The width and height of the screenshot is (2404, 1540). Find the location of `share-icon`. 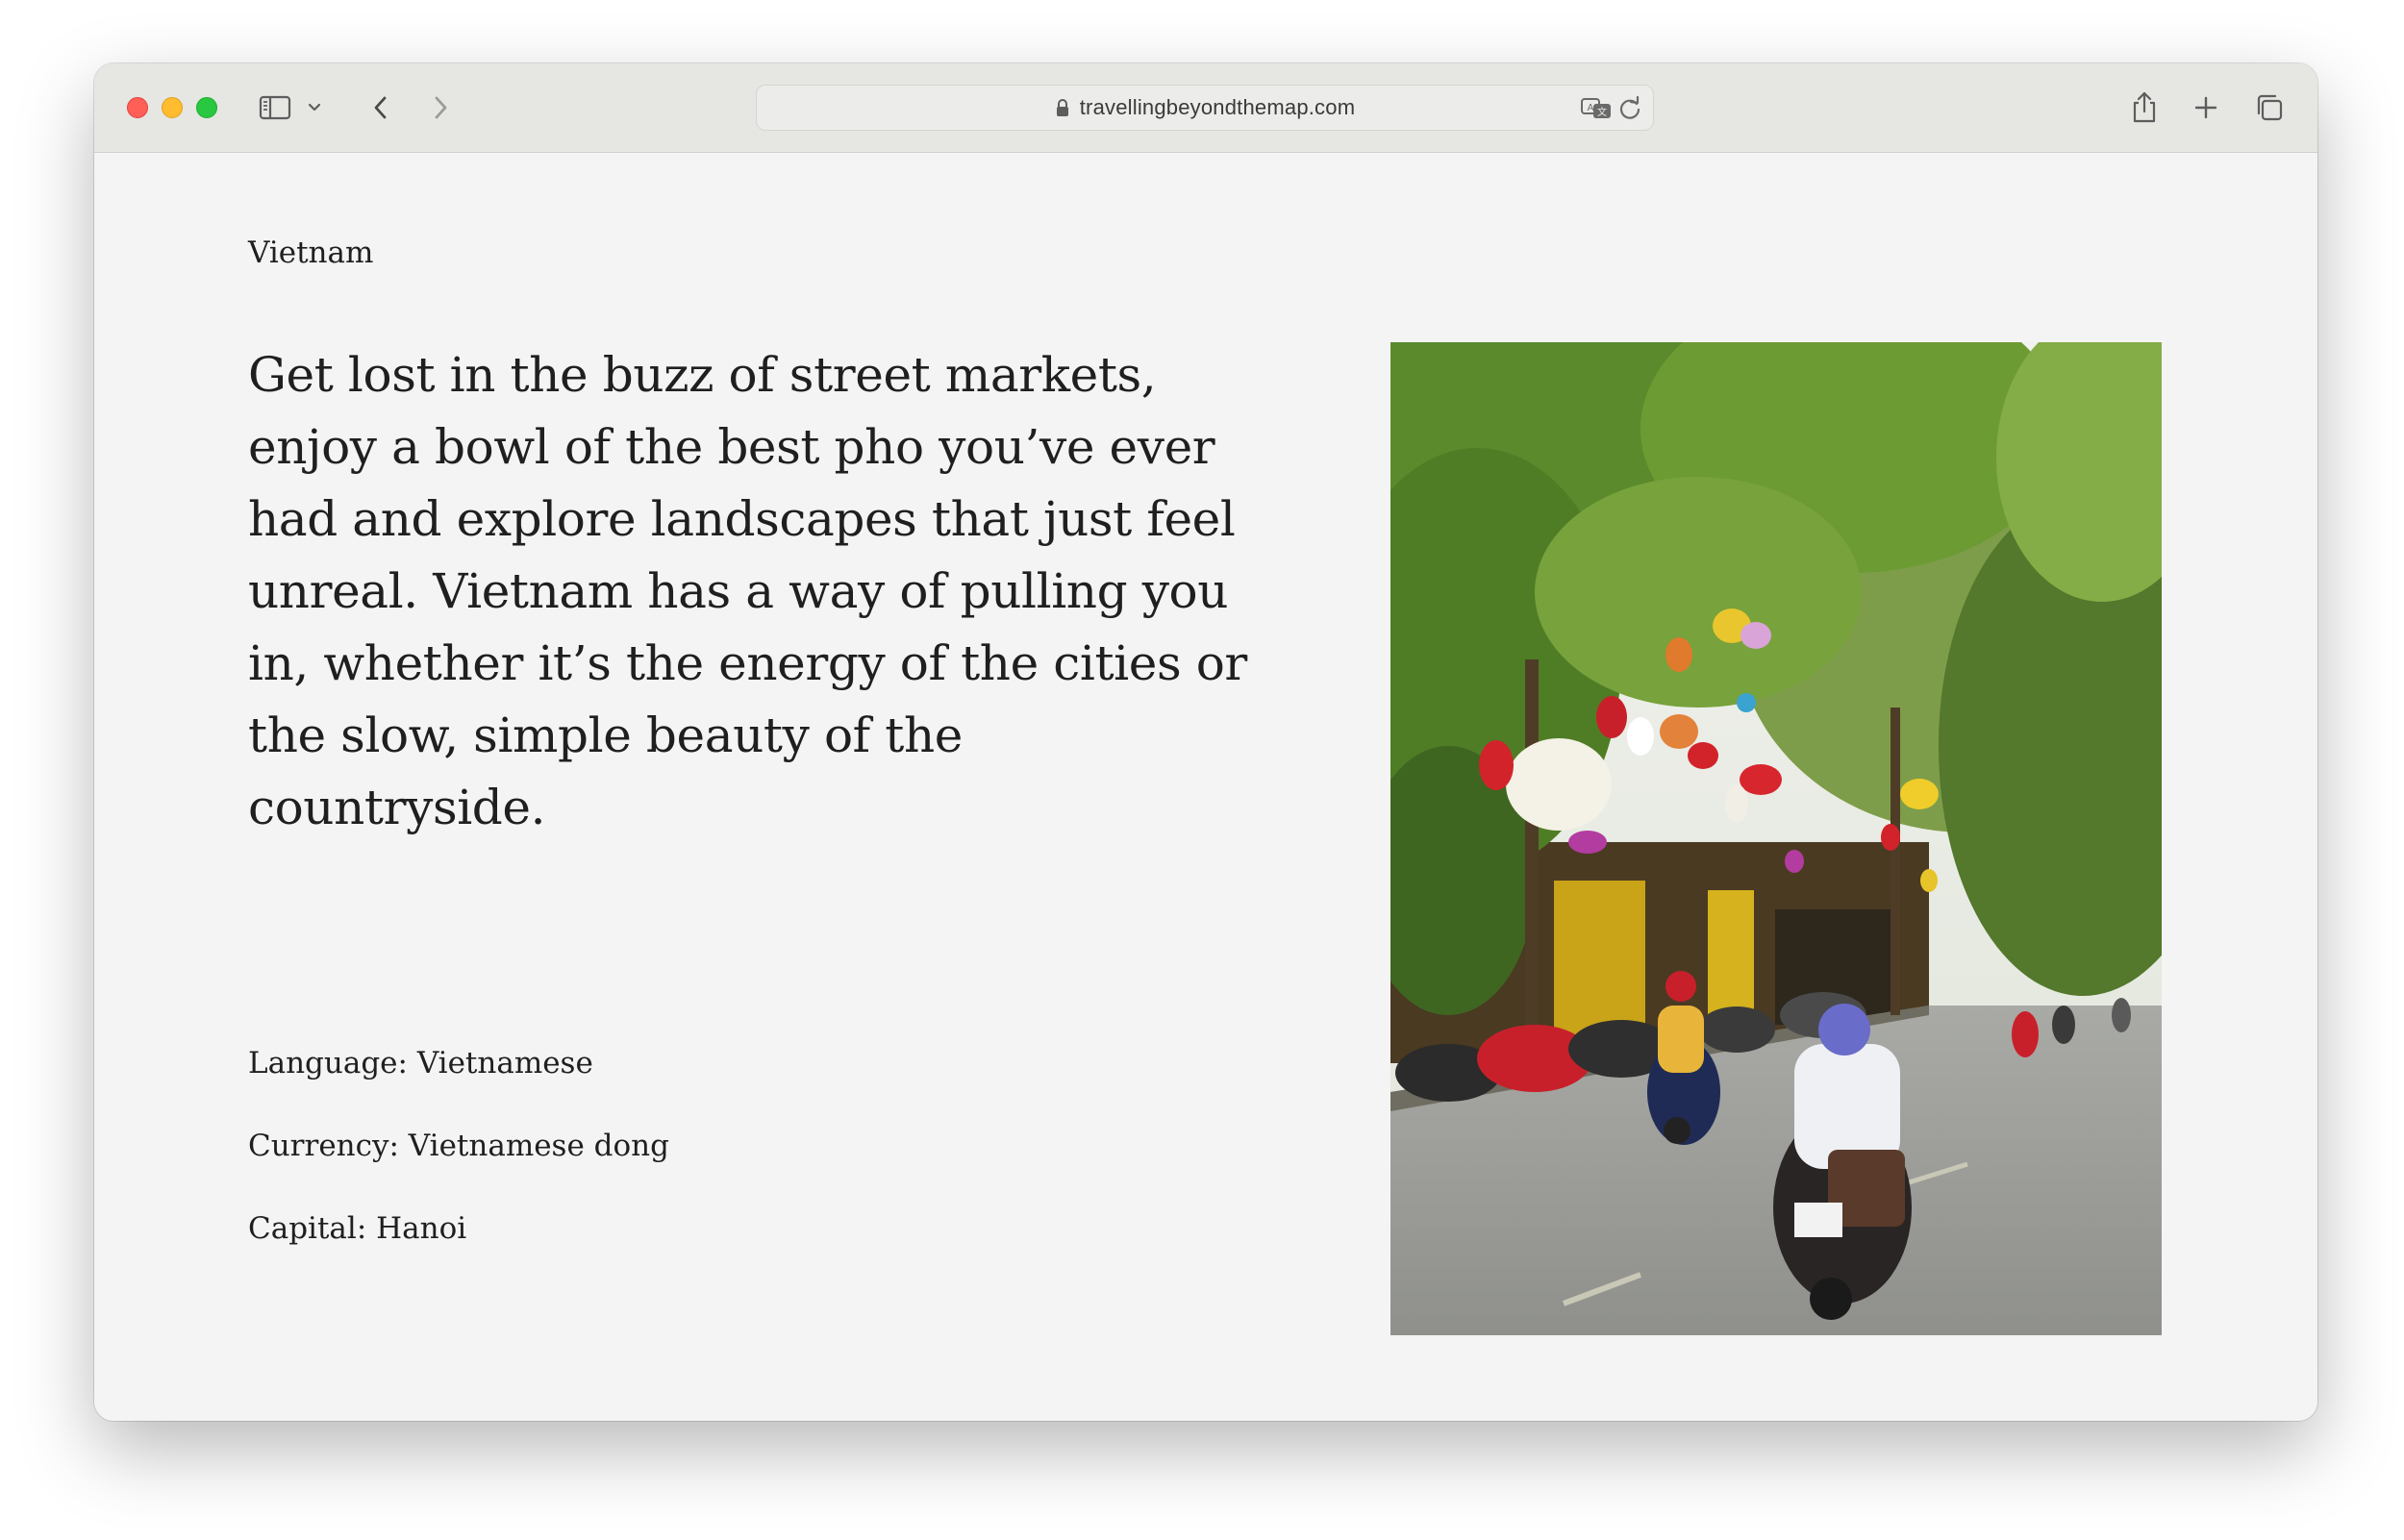

share-icon is located at coordinates (2144, 107).